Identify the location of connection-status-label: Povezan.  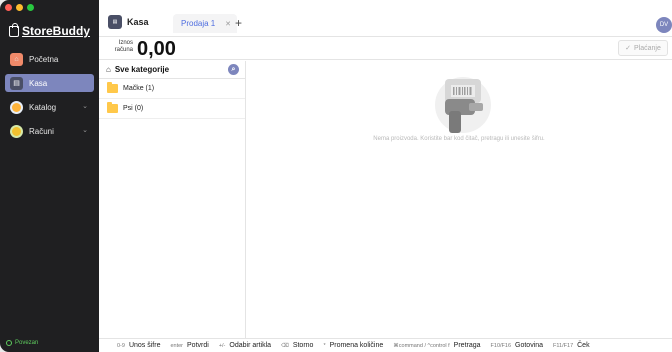
(27, 343).